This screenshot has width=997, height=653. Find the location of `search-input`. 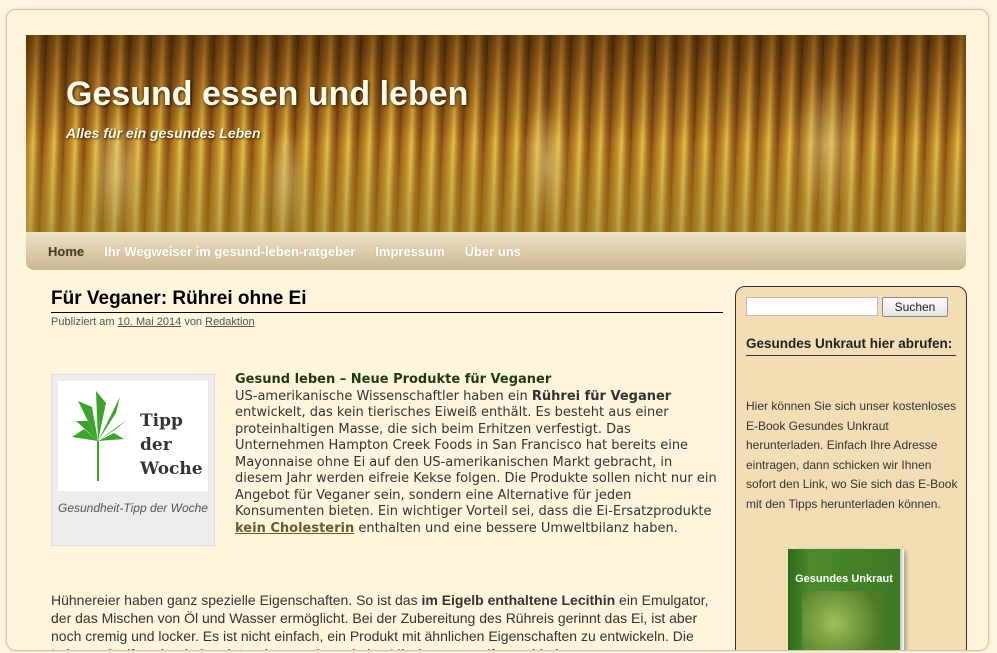

search-input is located at coordinates (812, 306).